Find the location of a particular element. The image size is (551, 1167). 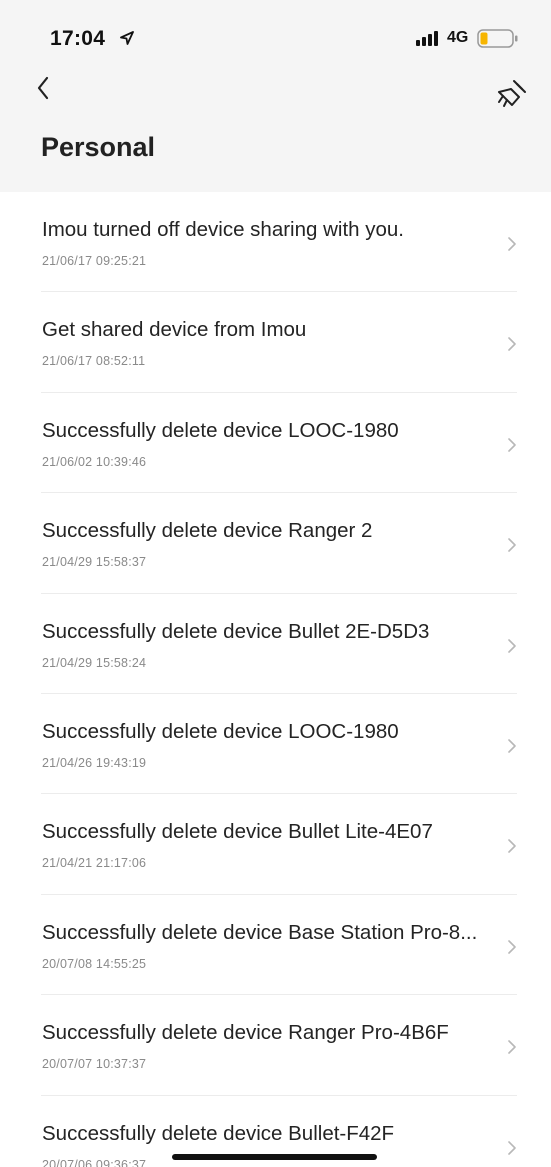

message-title: Successfully delete device Ranger 2 is located at coordinates (207, 531).